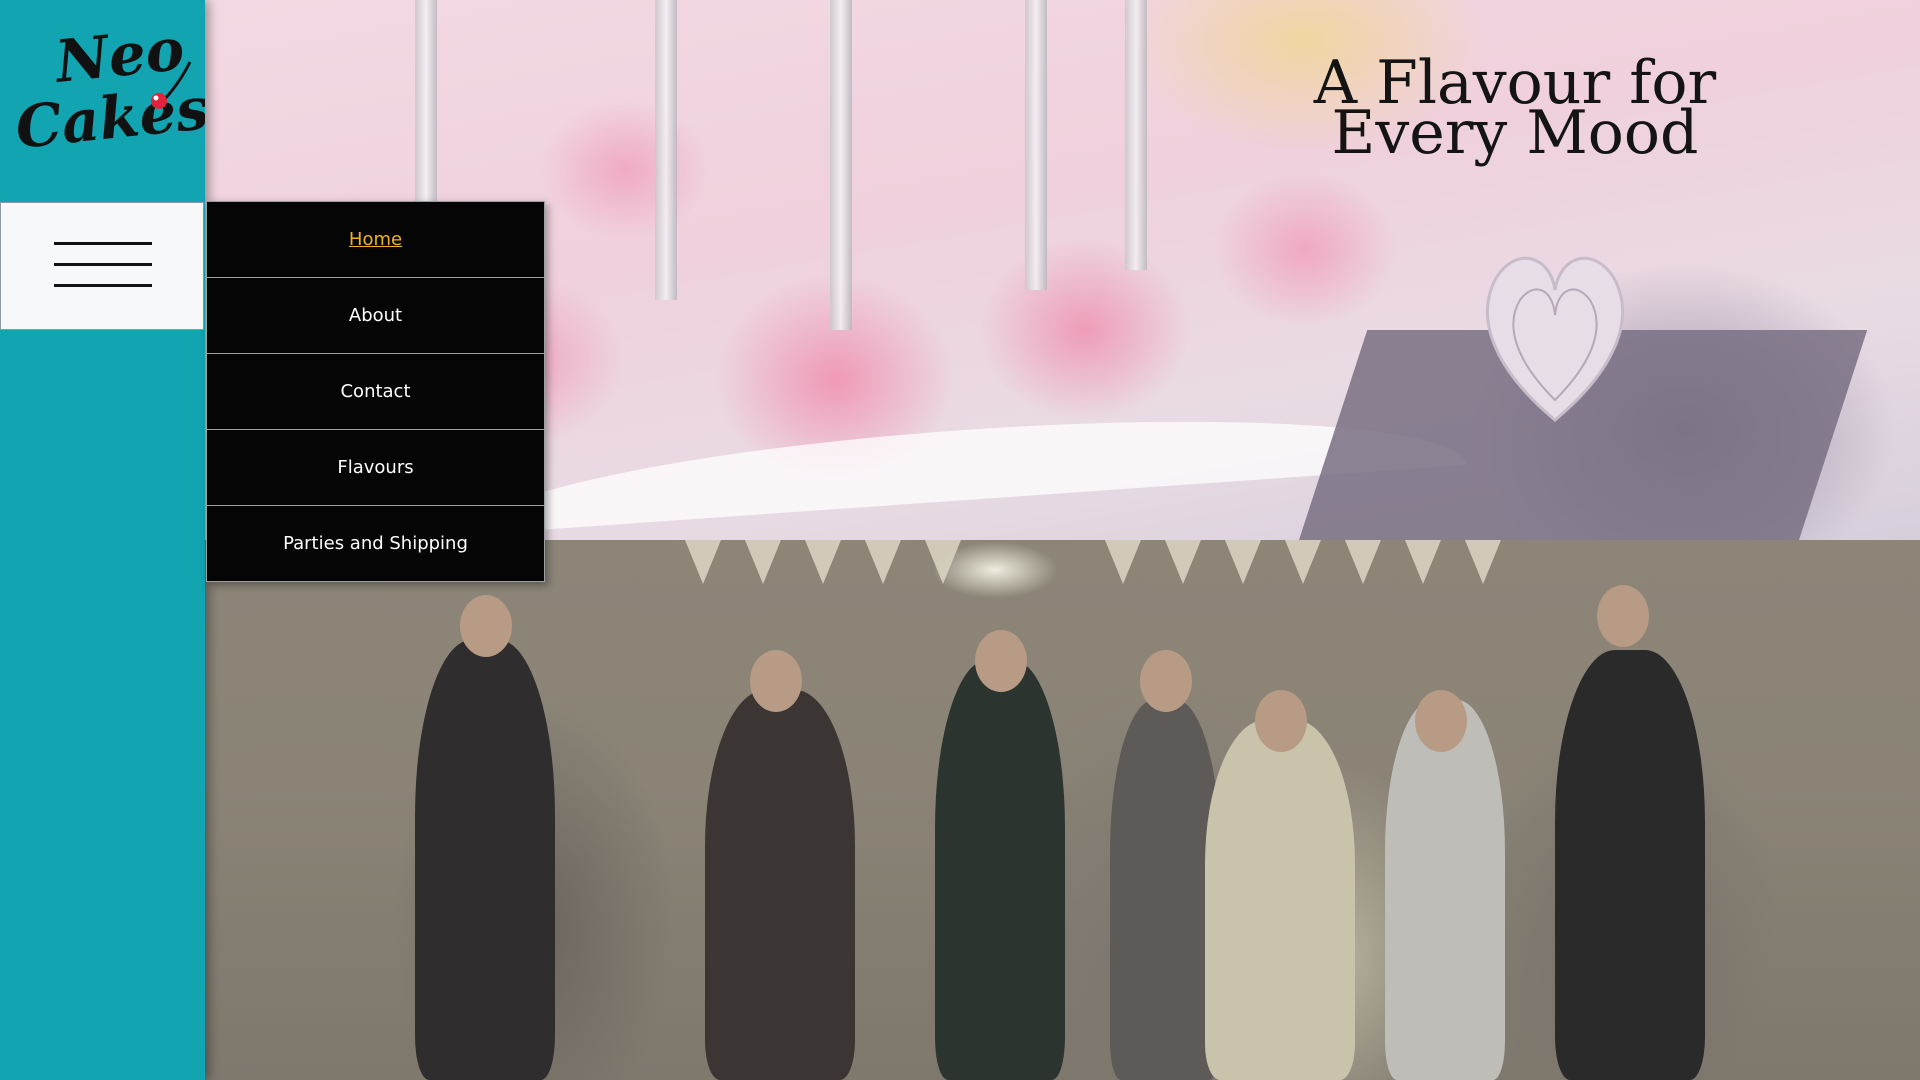 The height and width of the screenshot is (1080, 1920). I want to click on nav-item-label: About, so click(375, 315).